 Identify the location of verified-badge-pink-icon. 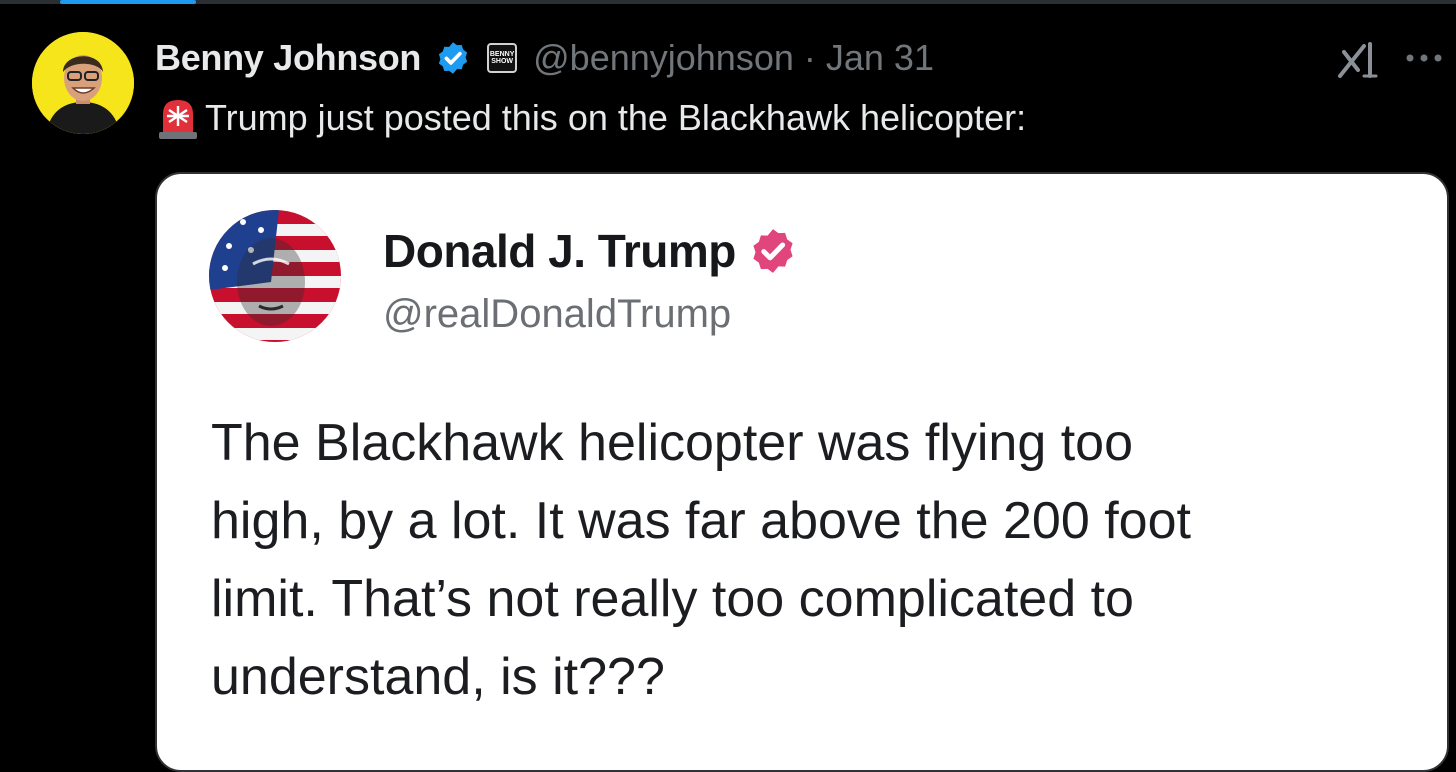
(773, 251).